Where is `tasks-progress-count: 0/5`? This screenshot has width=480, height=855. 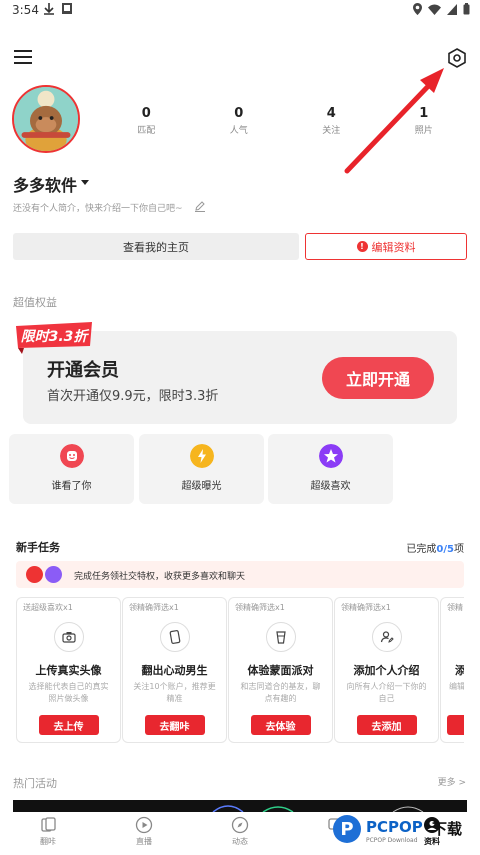 tasks-progress-count: 0/5 is located at coordinates (445, 549).